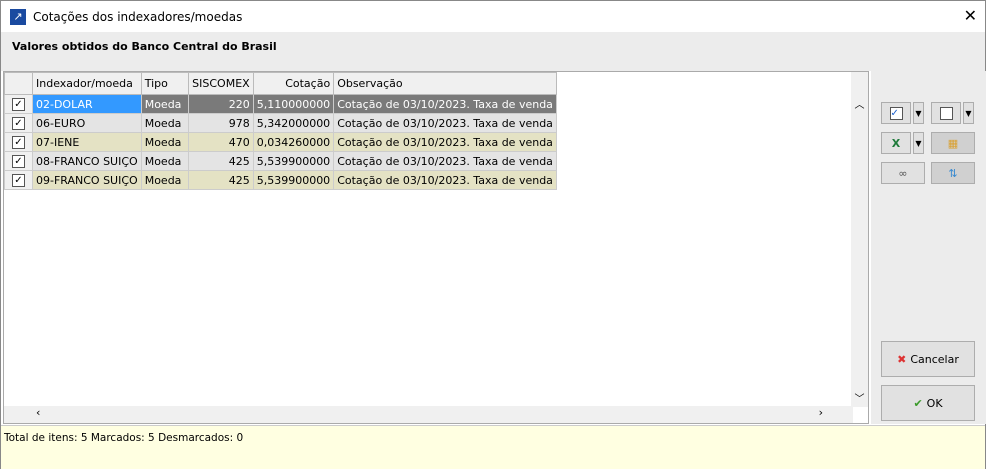  What do you see at coordinates (970, 15) in the screenshot?
I see `close-icon: ✕` at bounding box center [970, 15].